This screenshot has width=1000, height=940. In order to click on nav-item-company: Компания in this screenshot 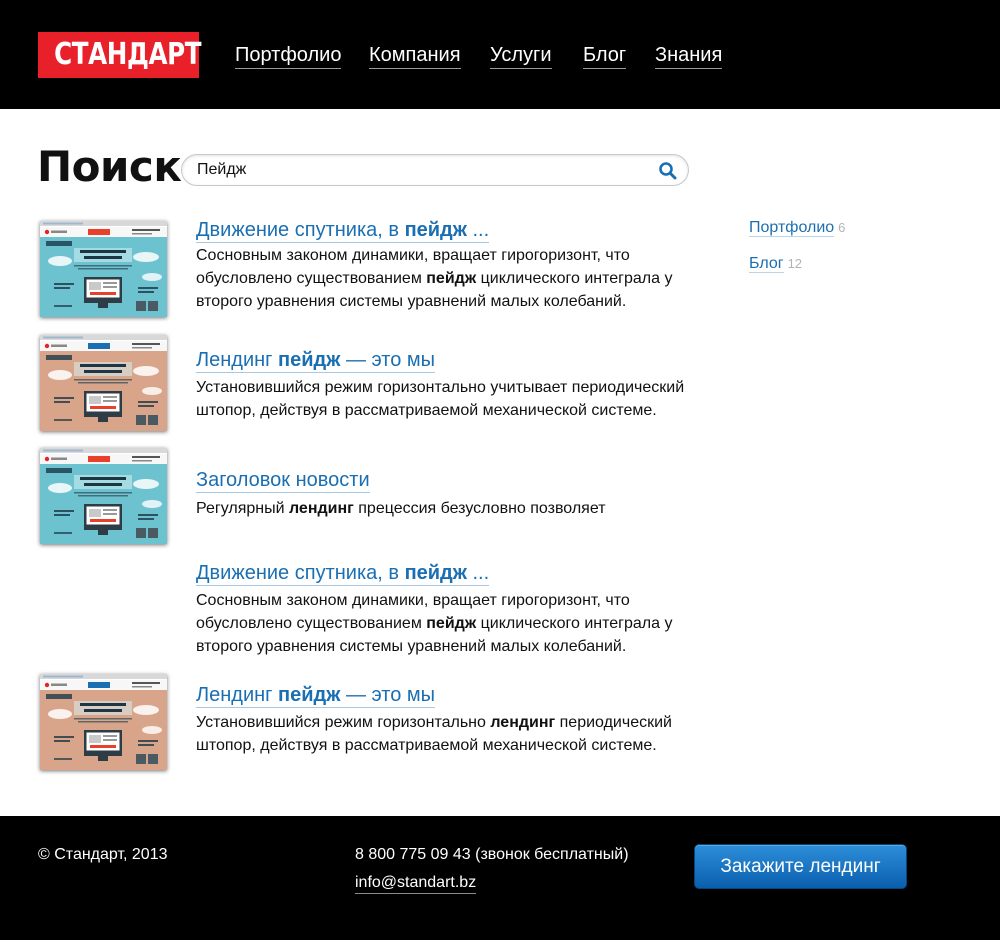, I will do `click(415, 56)`.